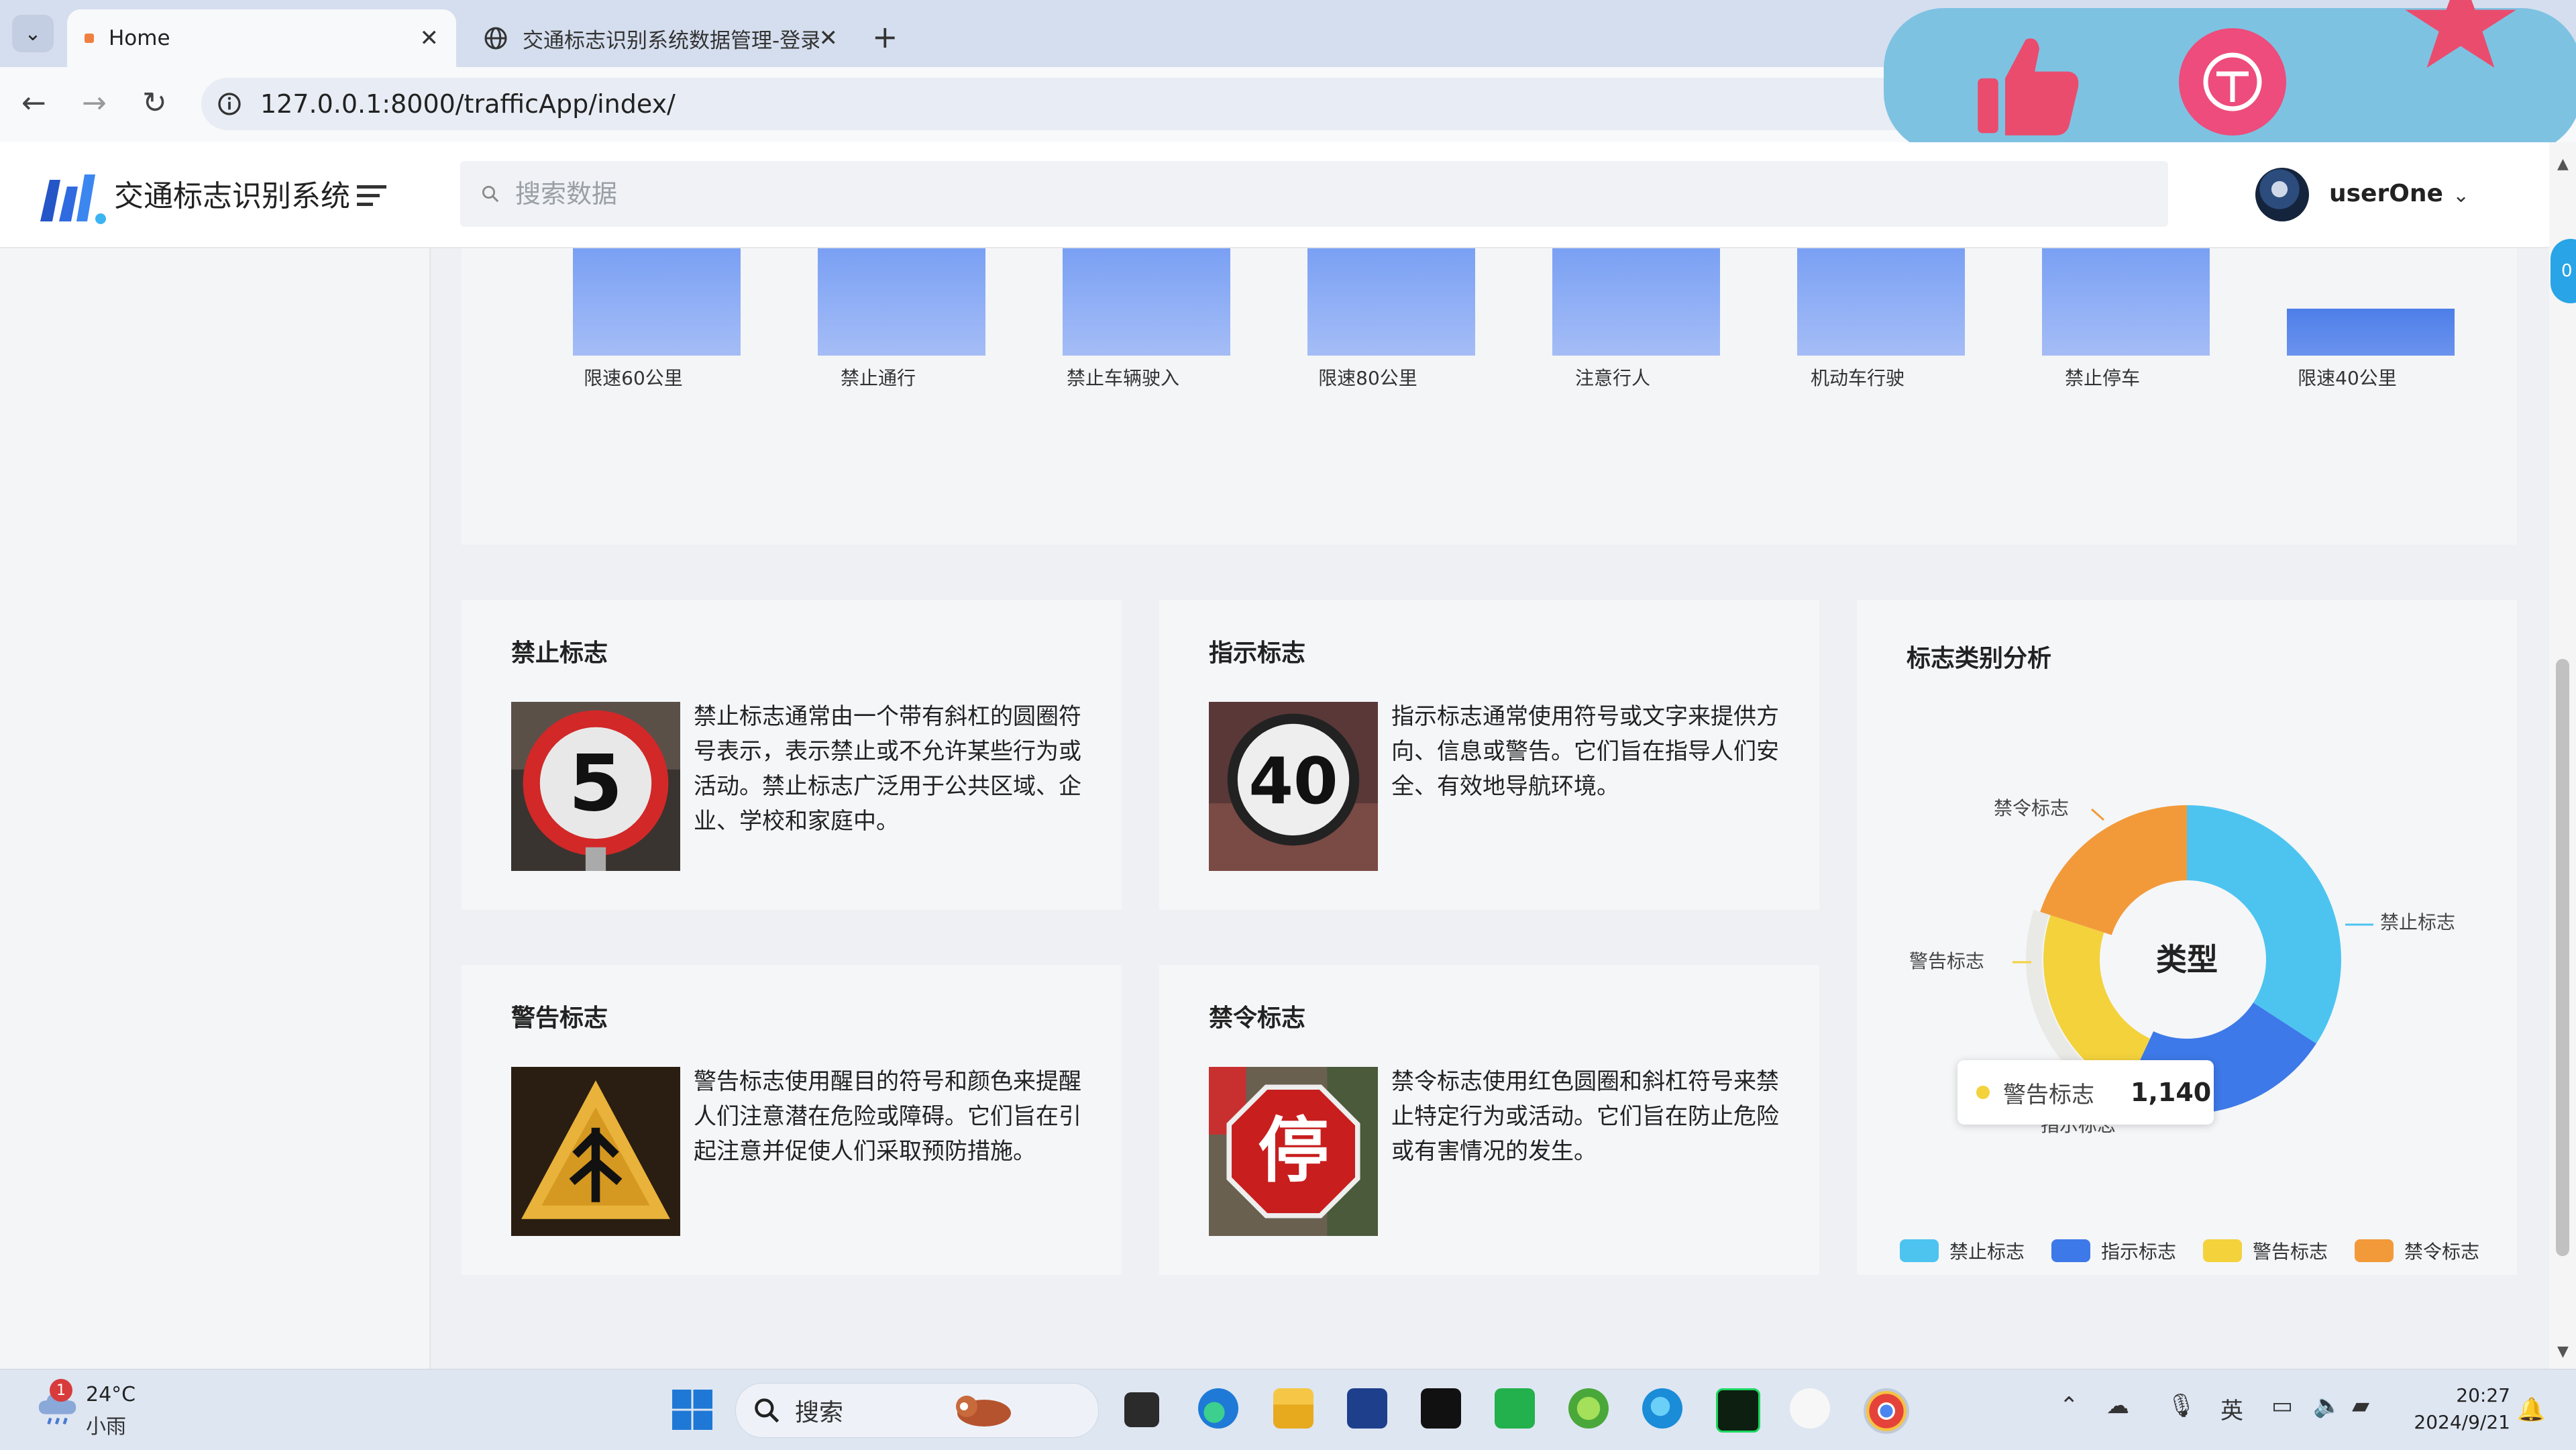 This screenshot has height=1450, width=2576. Describe the element at coordinates (2562, 957) in the screenshot. I see `scrollbar-thumb` at that location.